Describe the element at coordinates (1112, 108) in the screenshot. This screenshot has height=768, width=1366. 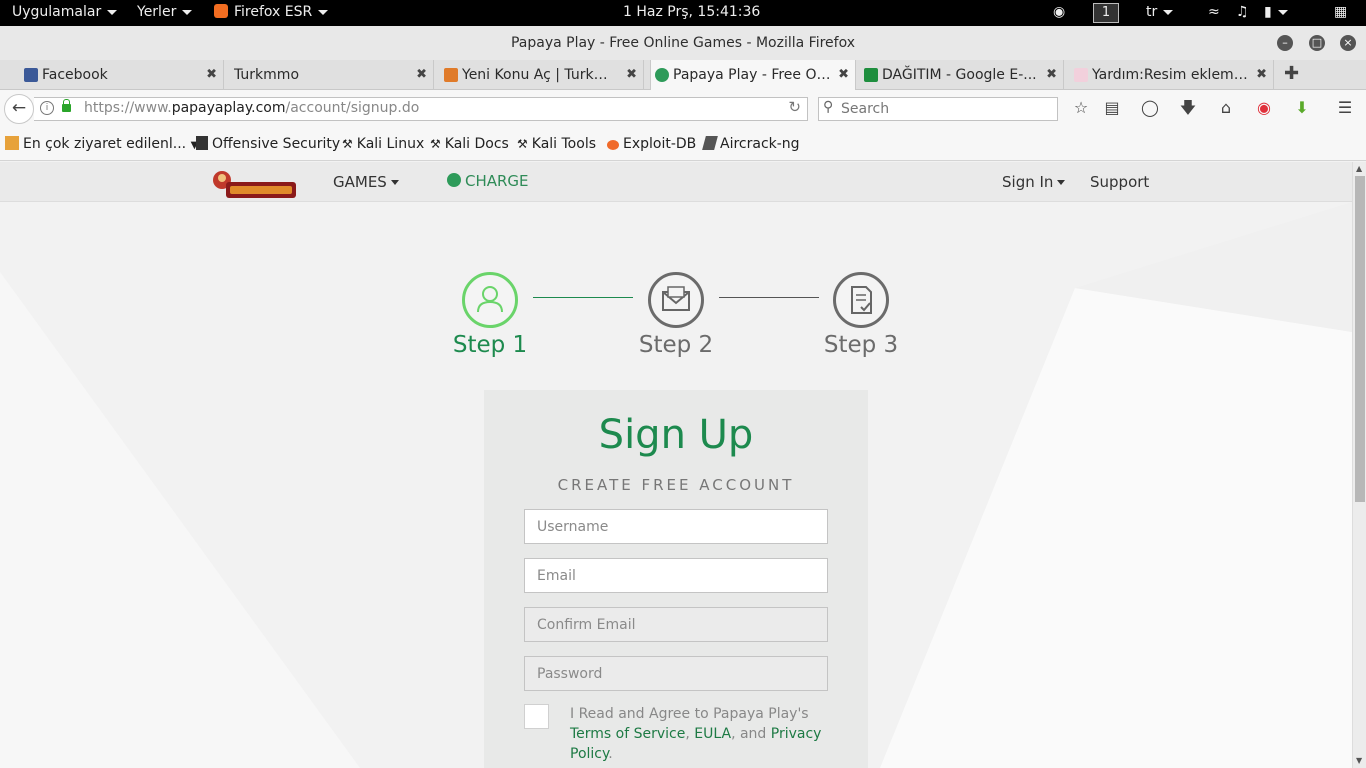
I see `reading-list-icon: ▤` at that location.